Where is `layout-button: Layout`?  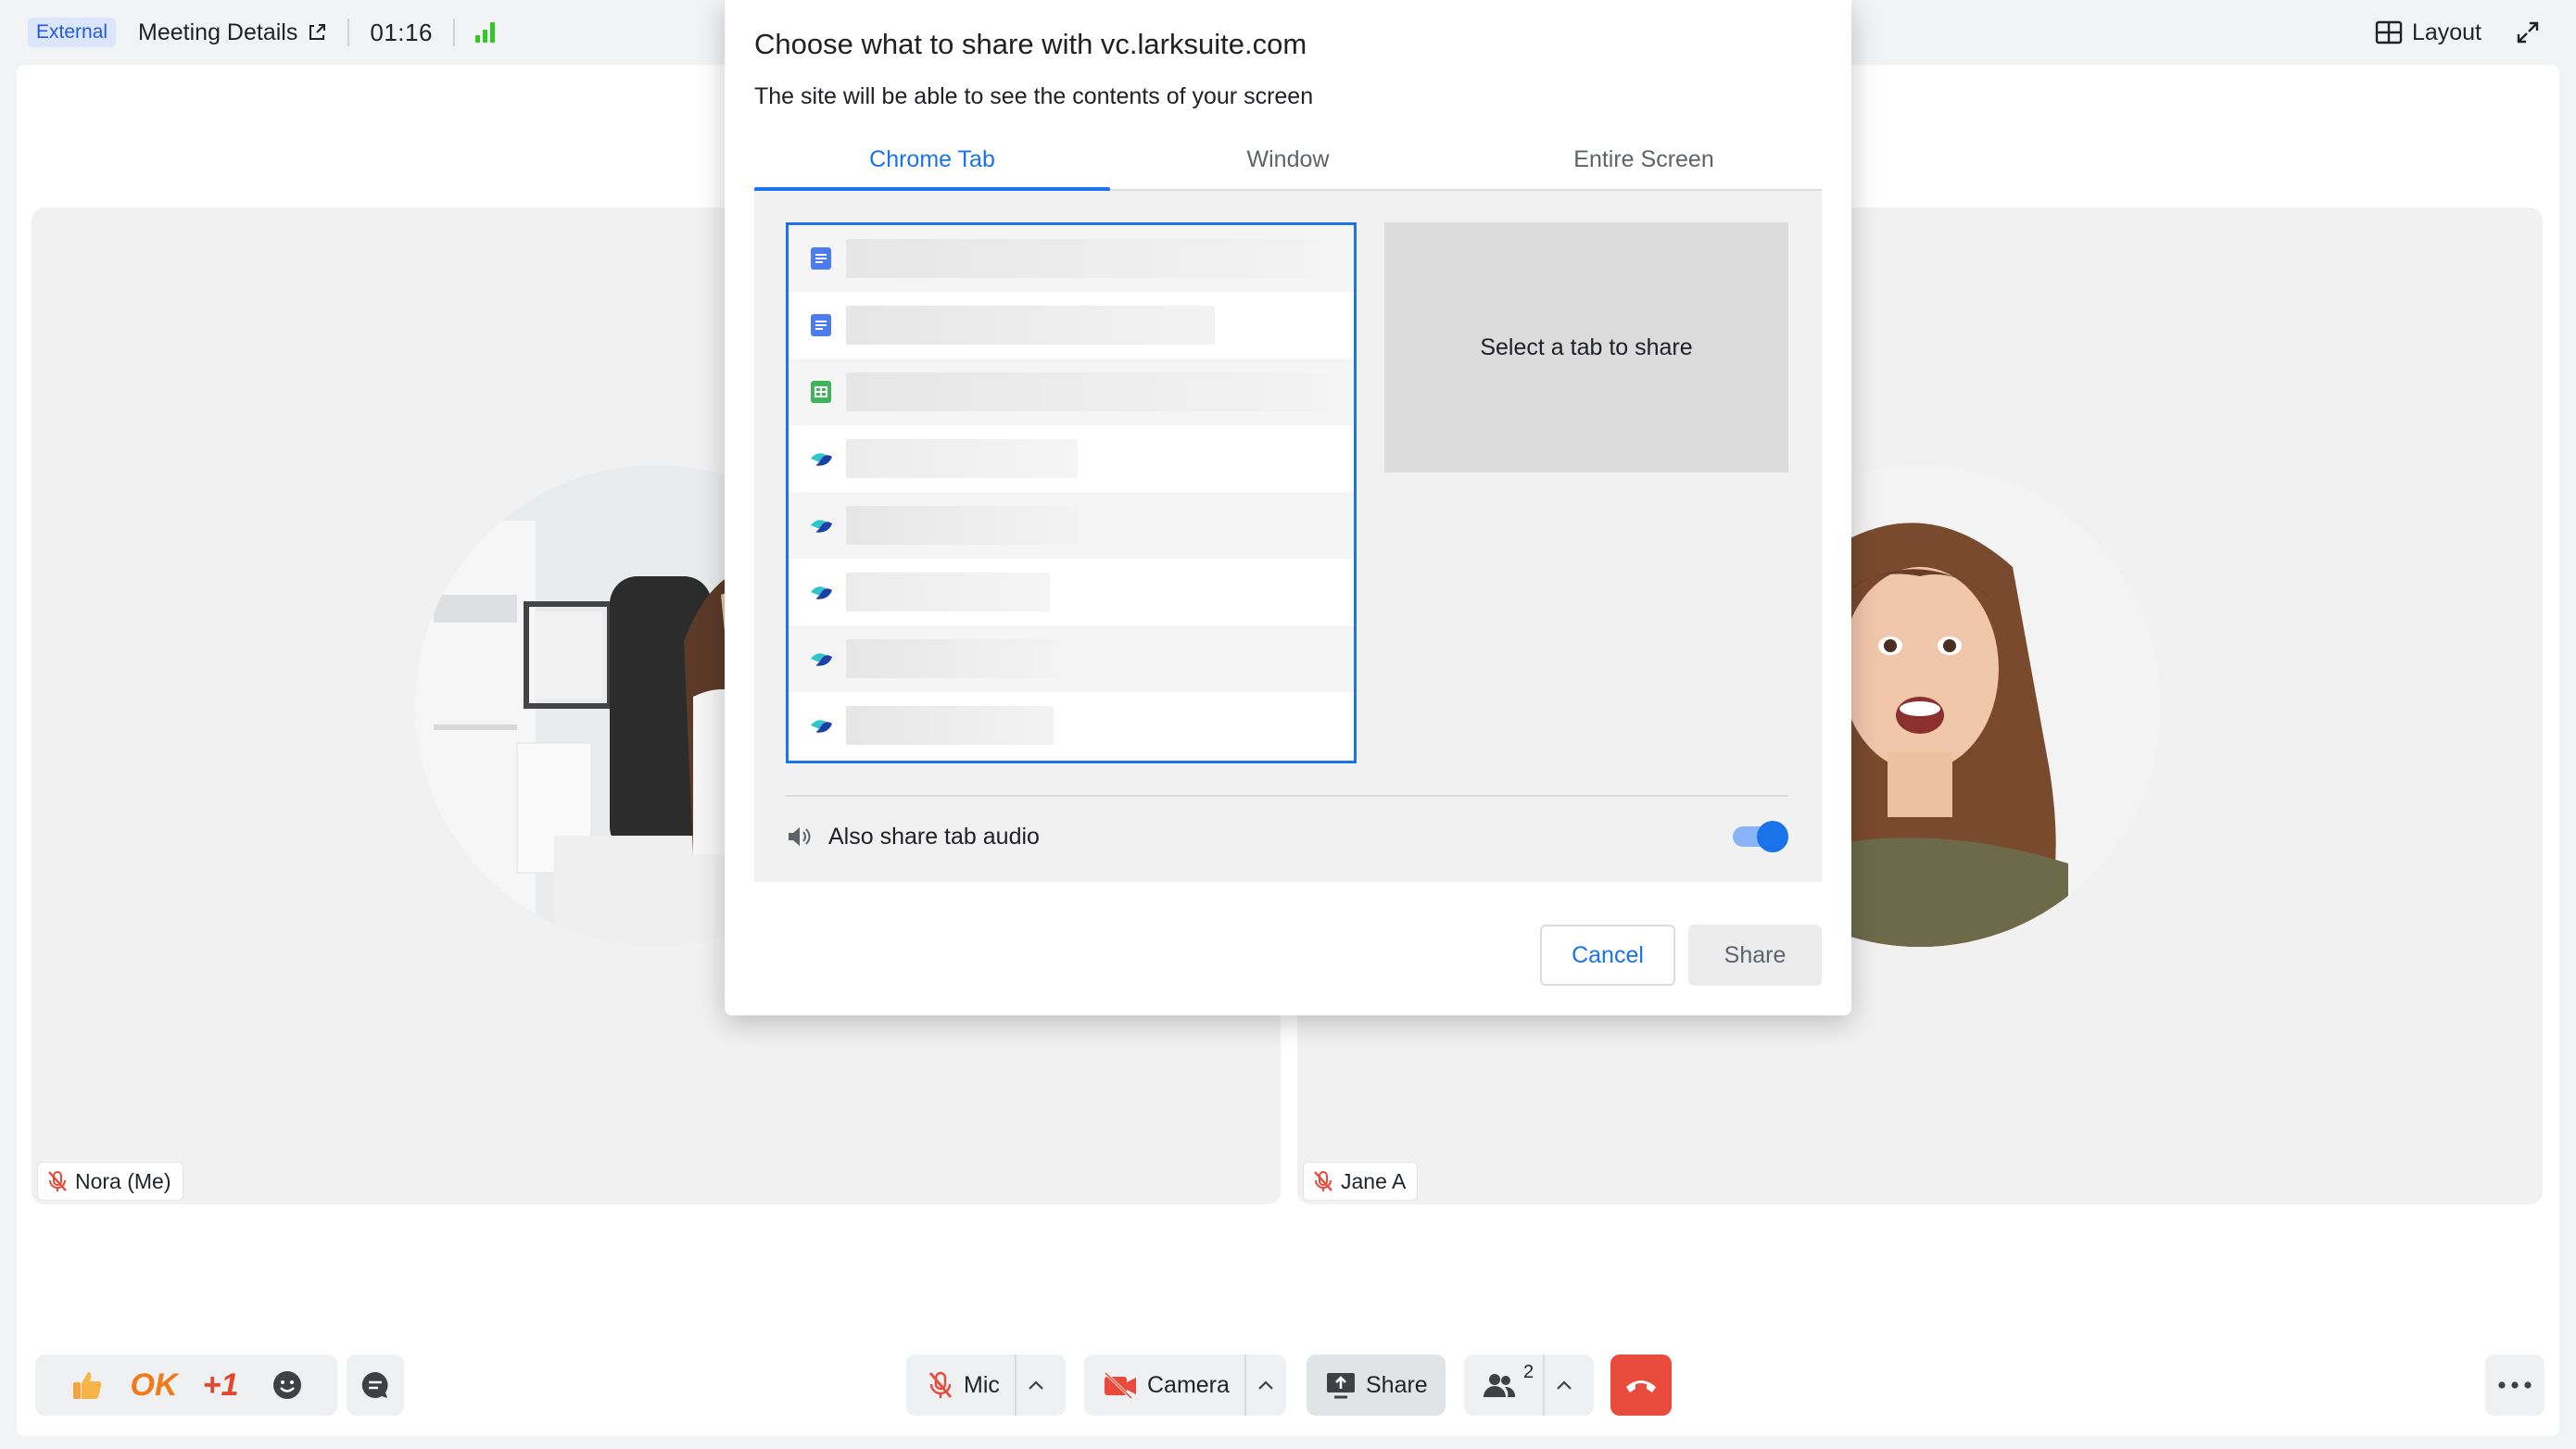 layout-button: Layout is located at coordinates (2428, 32).